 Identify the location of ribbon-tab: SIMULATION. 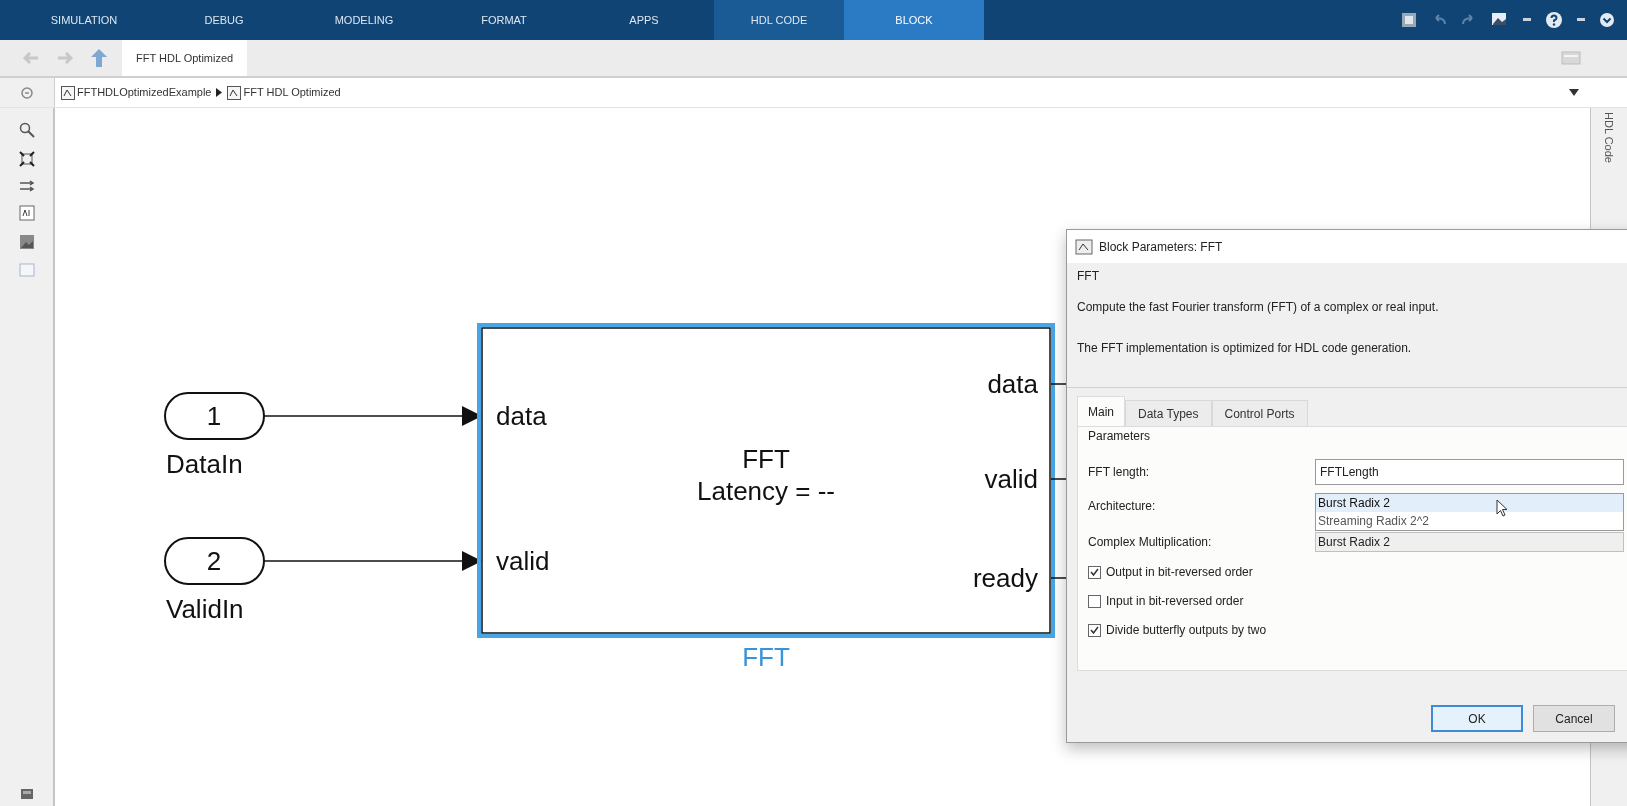
(84, 20).